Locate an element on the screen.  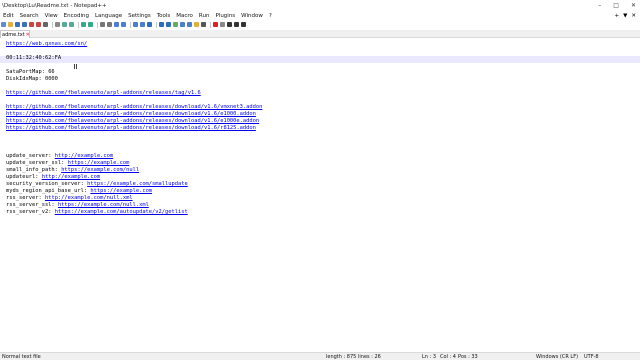
play-multi-icon is located at coordinates (236, 24).